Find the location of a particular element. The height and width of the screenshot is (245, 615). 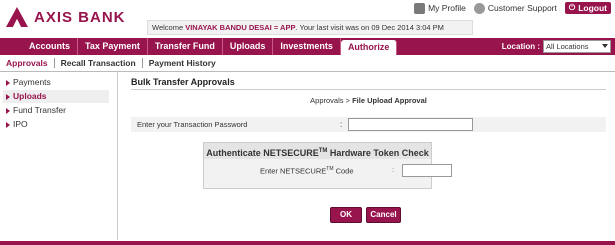

password-label: Enter your Transaction Password is located at coordinates (192, 124).